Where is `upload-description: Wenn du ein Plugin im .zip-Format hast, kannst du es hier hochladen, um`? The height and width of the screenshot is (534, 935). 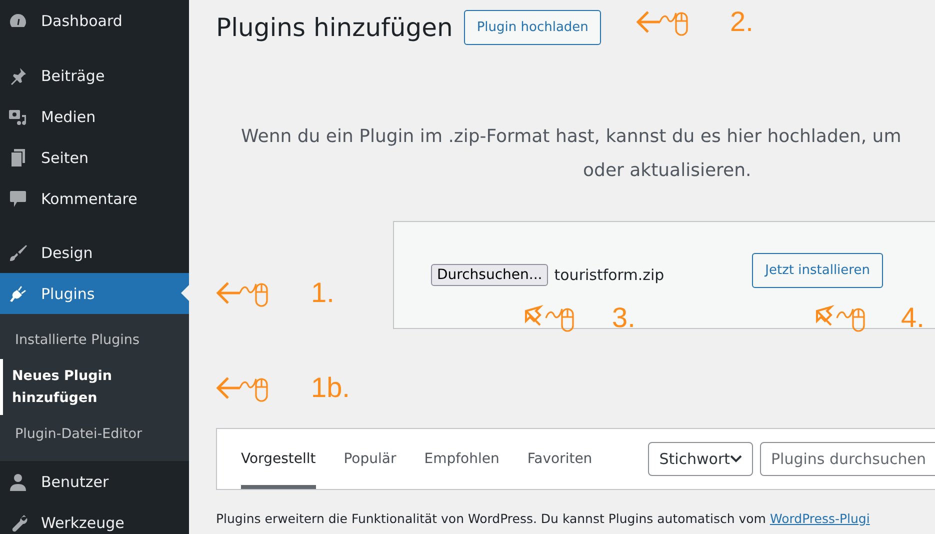 upload-description: Wenn du ein Plugin im .zip-Format hast, kannst du es hier hochladen, um is located at coordinates (571, 137).